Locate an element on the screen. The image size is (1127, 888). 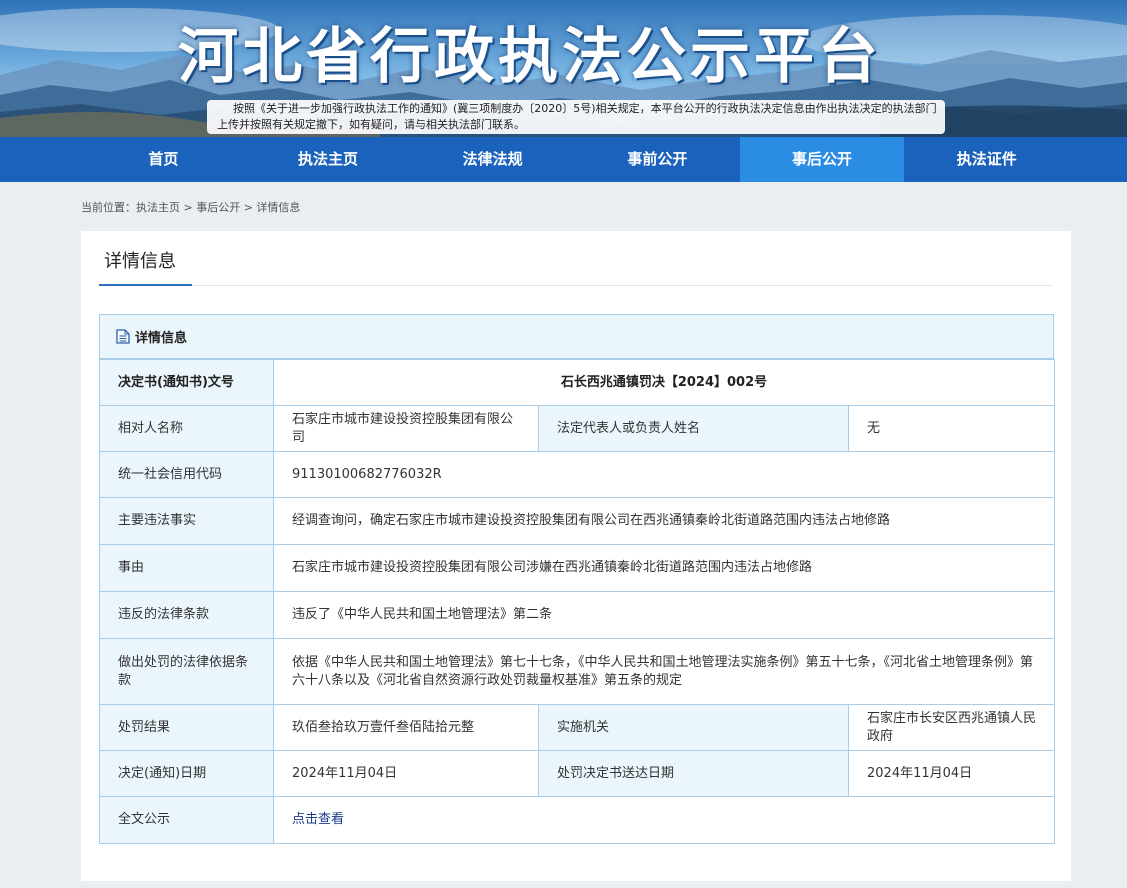
view-fulltext-link: 点击查看 is located at coordinates (318, 819).